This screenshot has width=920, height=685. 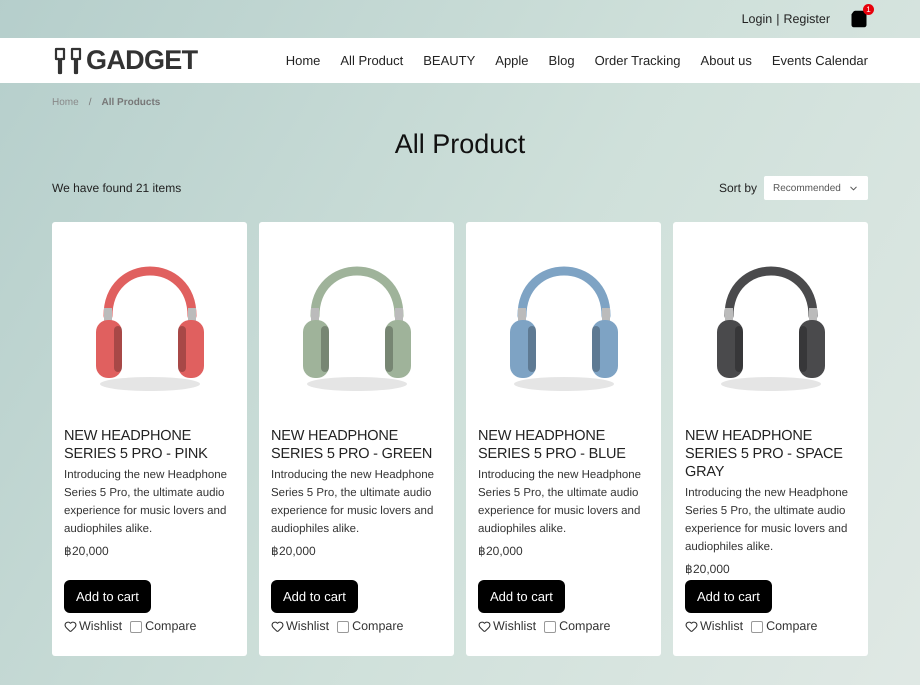 What do you see at coordinates (726, 60) in the screenshot?
I see `nav-link: About us` at bounding box center [726, 60].